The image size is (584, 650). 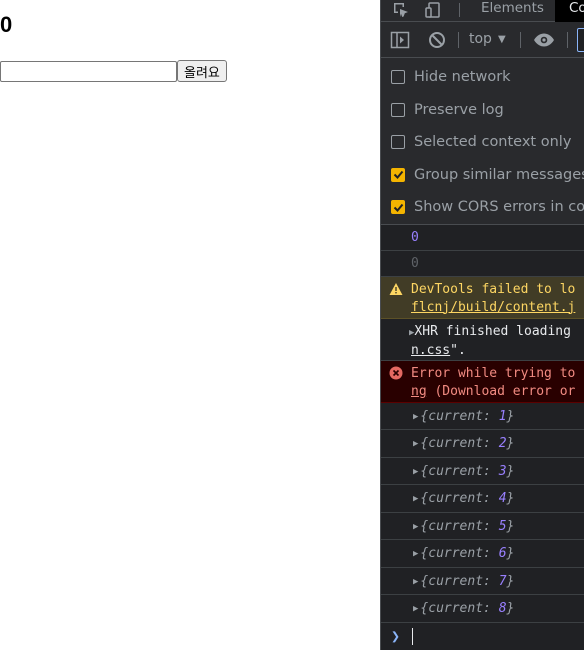 I want to click on info-source-link: n.css, so click(x=430, y=350).